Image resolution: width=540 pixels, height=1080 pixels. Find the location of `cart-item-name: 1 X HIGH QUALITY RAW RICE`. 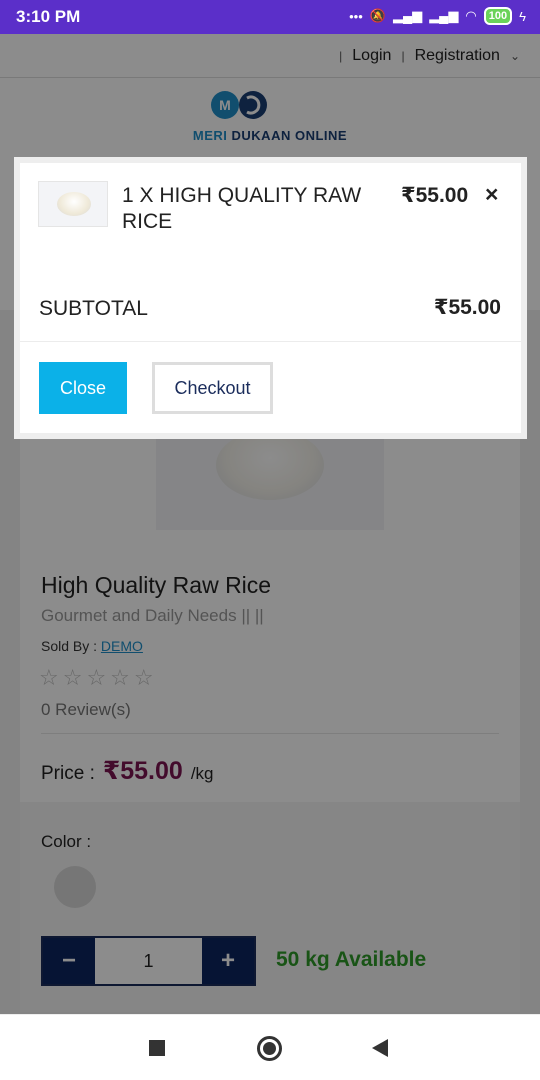

cart-item-name: 1 X HIGH QUALITY RAW RICE is located at coordinates (242, 208).